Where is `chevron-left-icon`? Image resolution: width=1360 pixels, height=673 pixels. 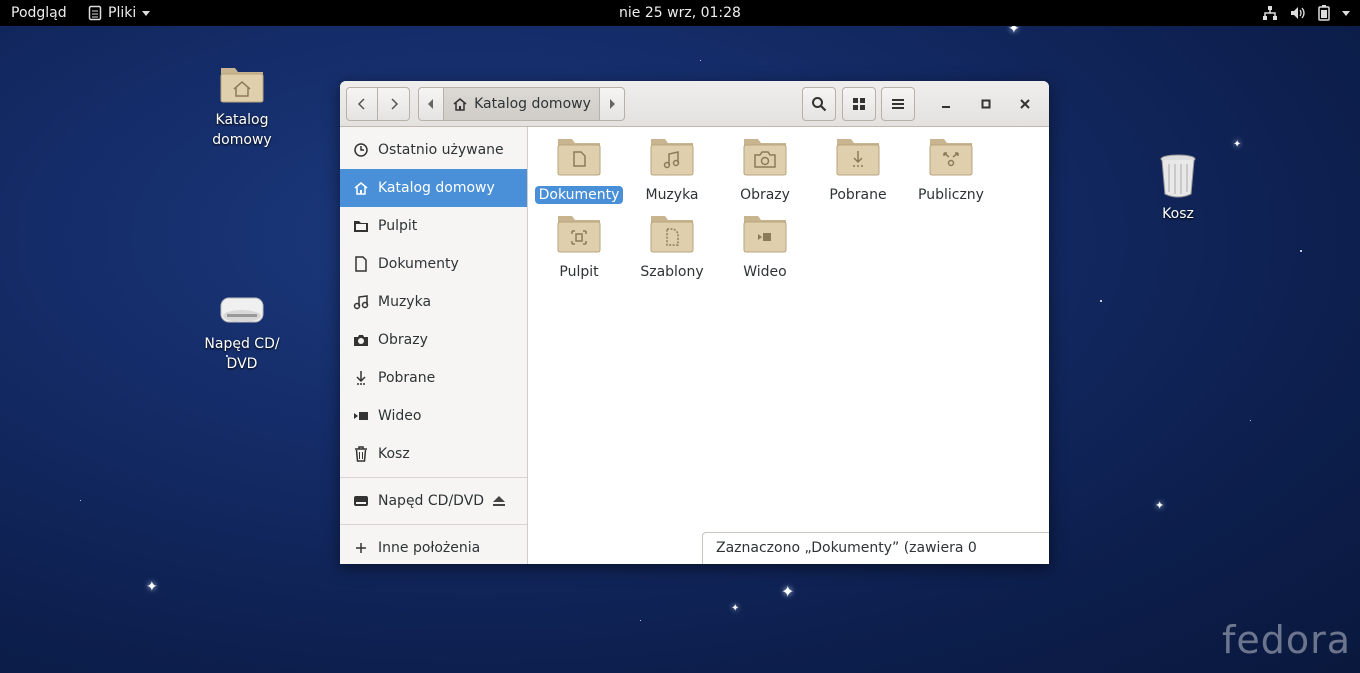
chevron-left-icon is located at coordinates (361, 104).